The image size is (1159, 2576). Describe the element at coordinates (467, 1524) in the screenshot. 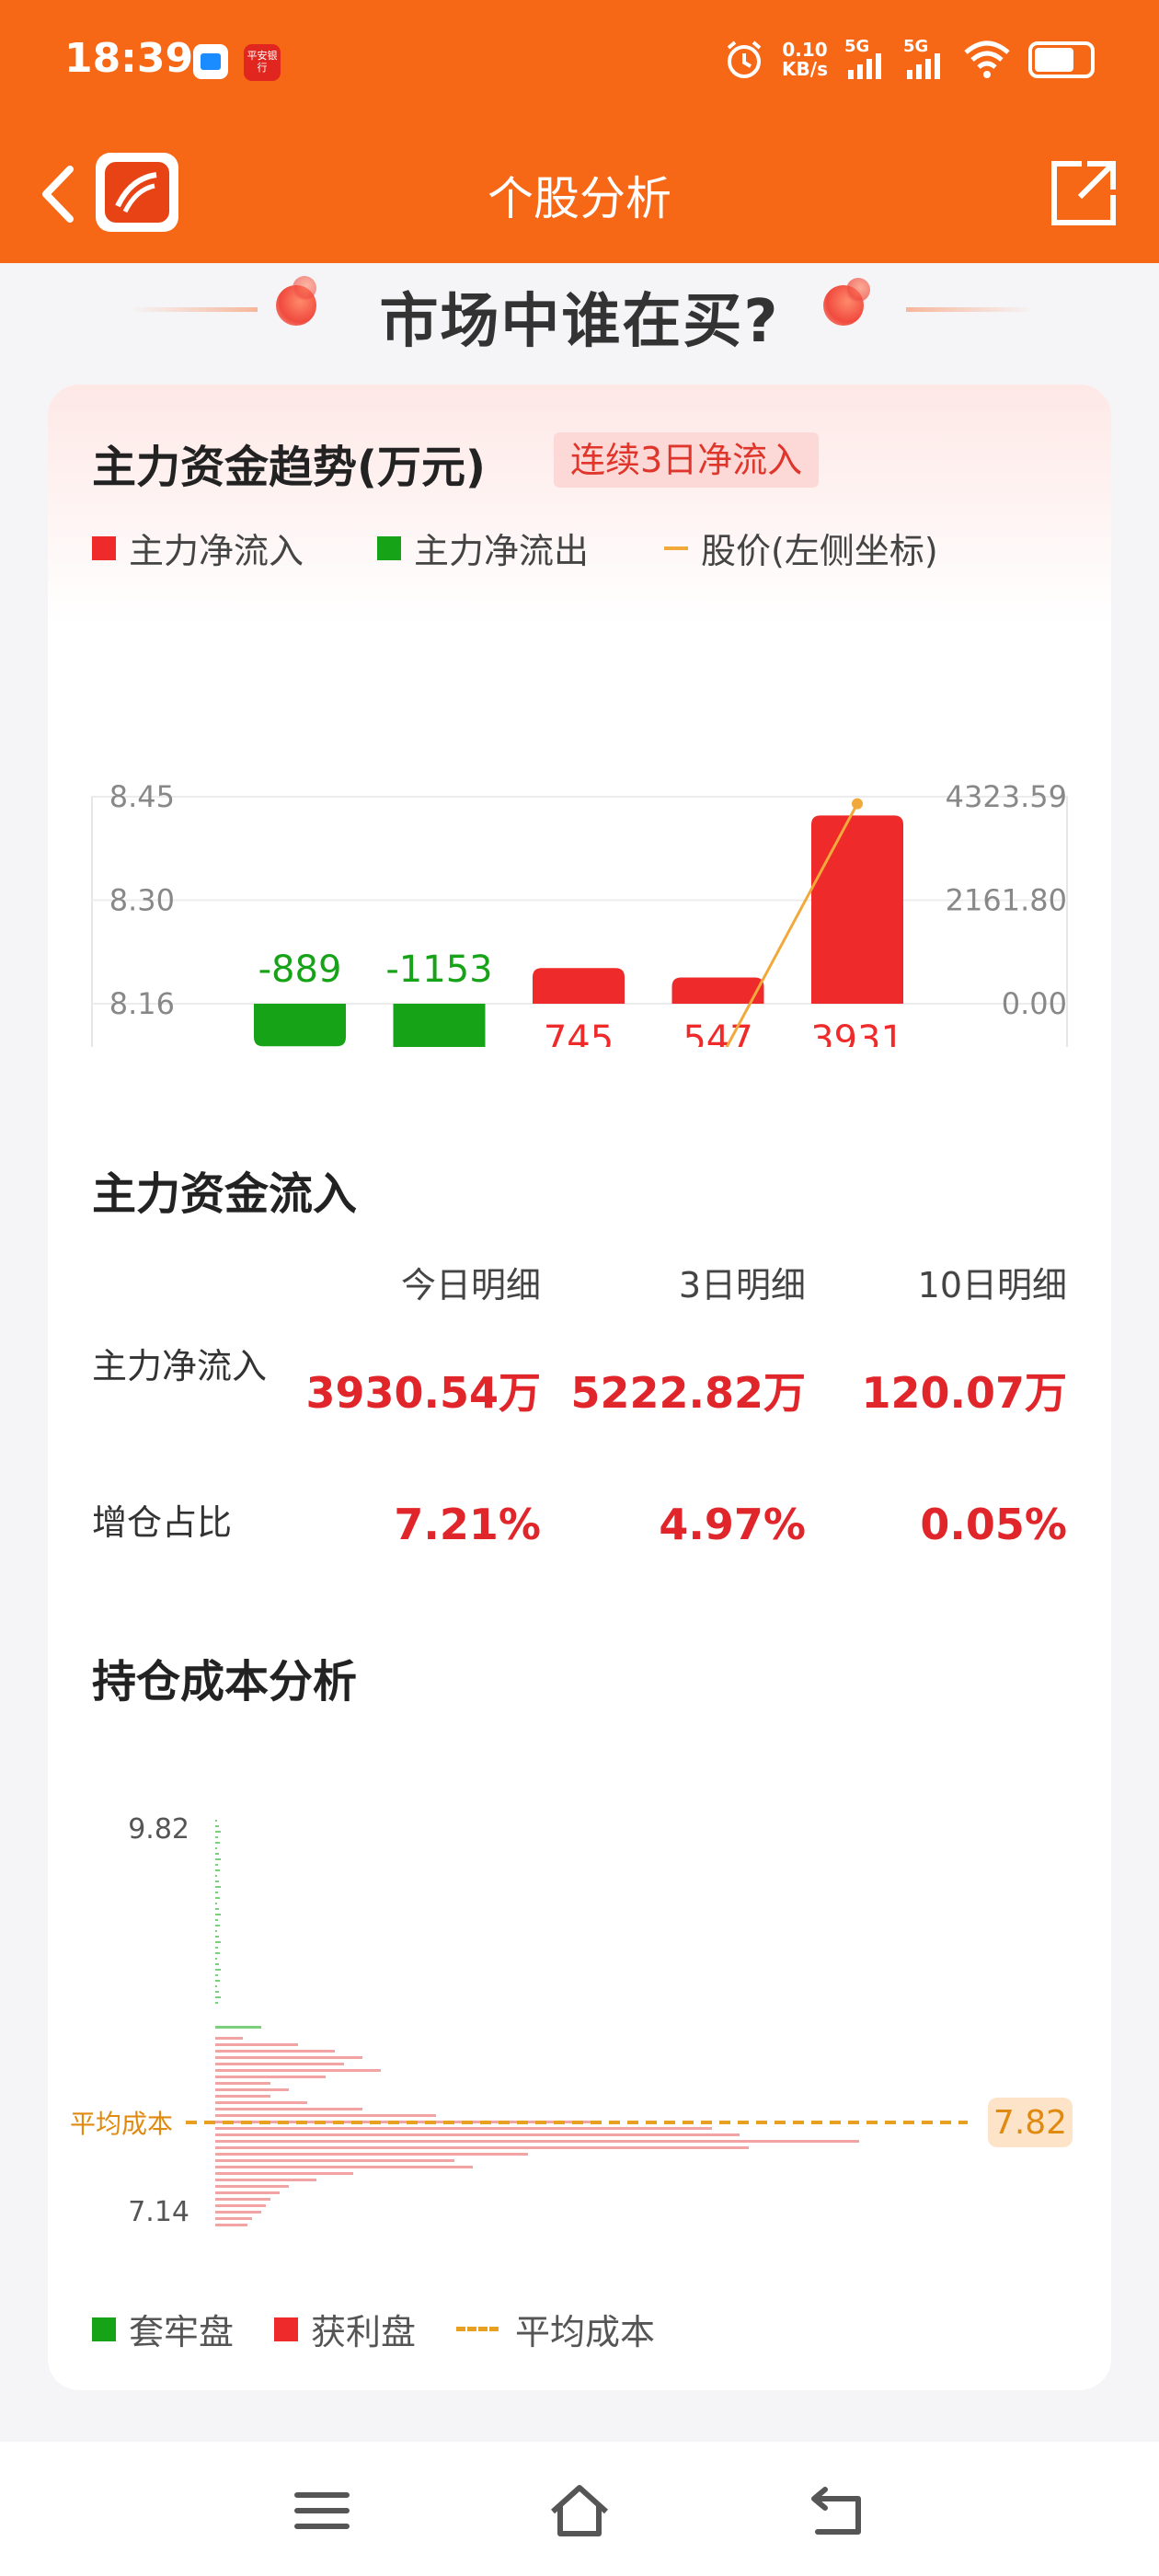

I see `flow-value: 7.21%` at that location.